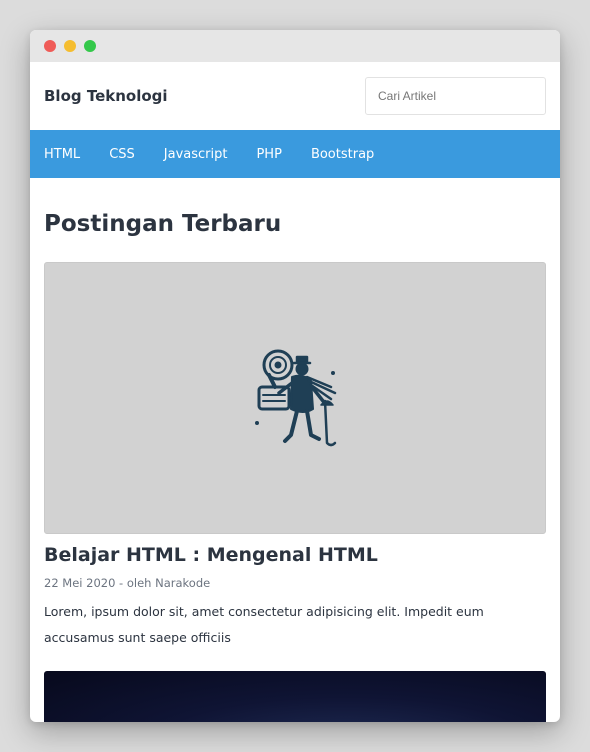 The width and height of the screenshot is (590, 752). What do you see at coordinates (268, 154) in the screenshot?
I see `nav-item-php: PHP` at bounding box center [268, 154].